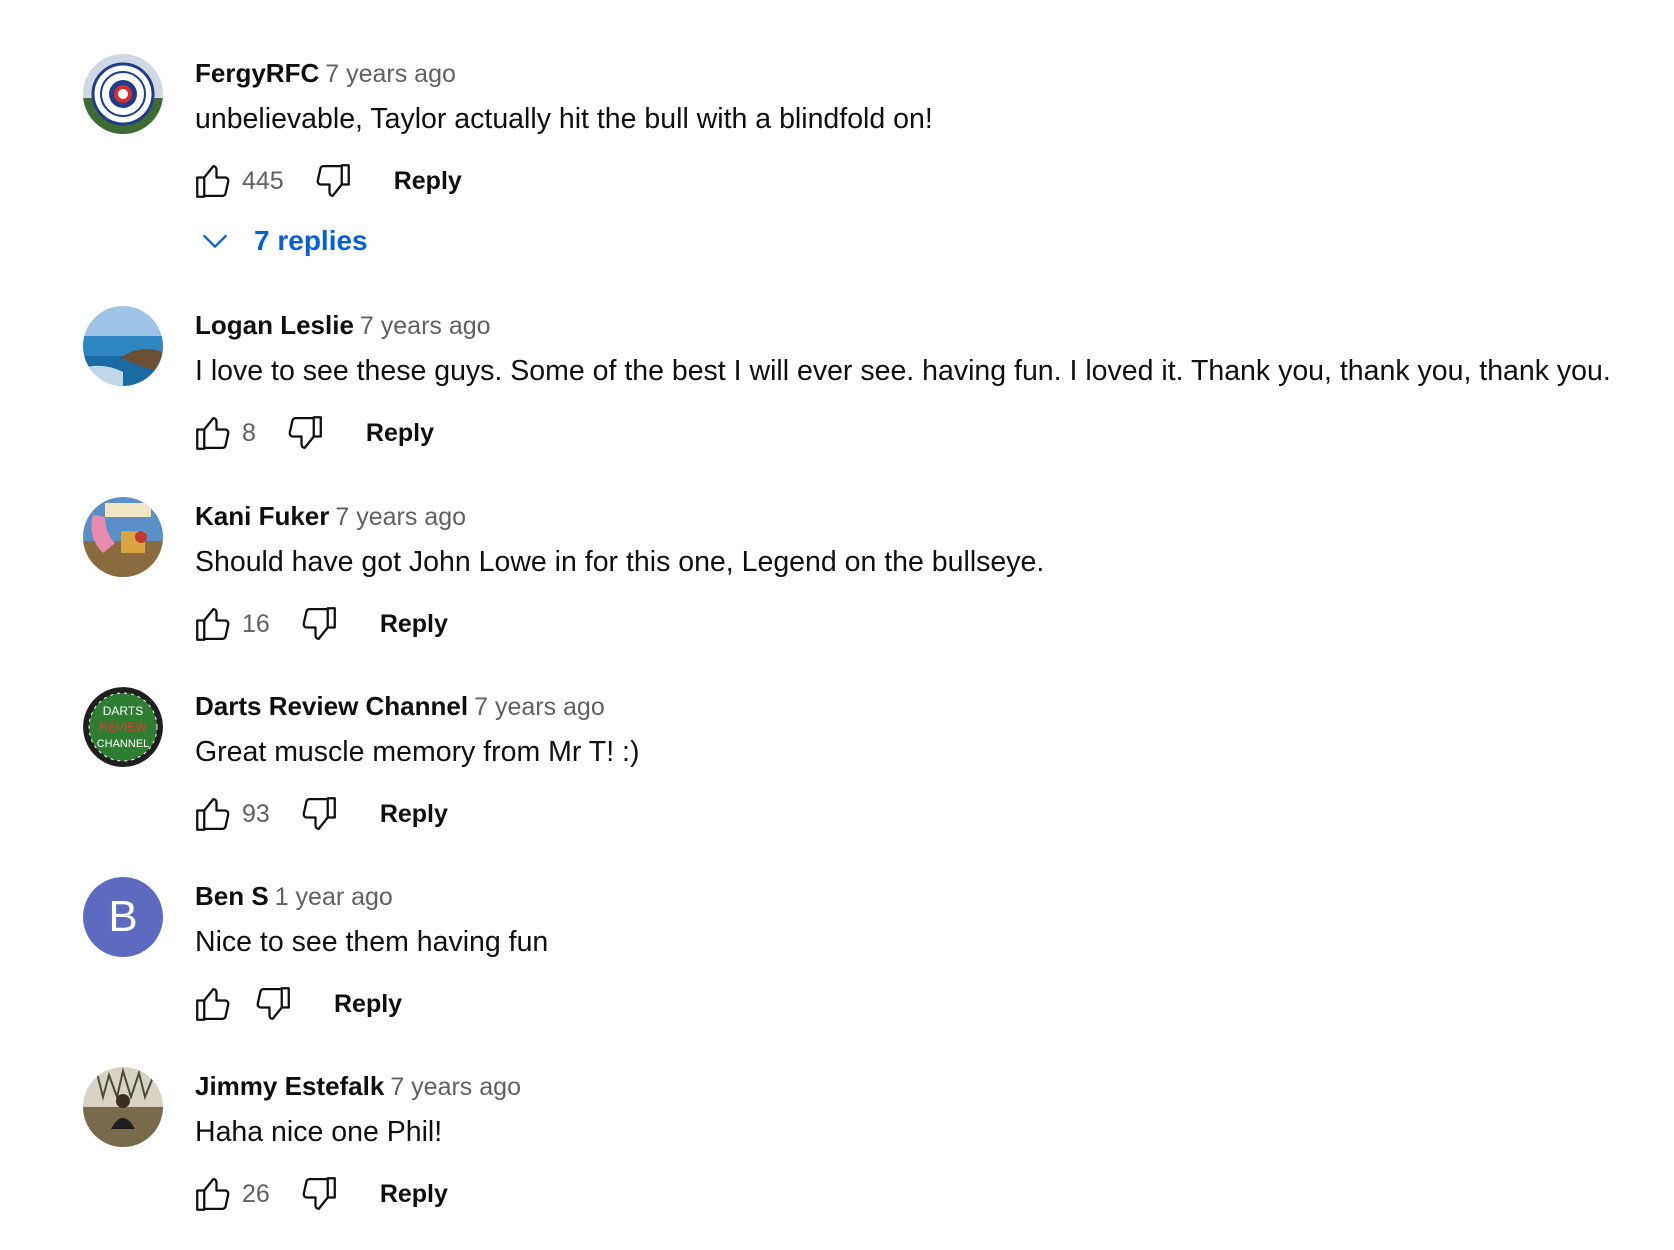  I want to click on comment-actions: 445 Reply, so click(326, 181).